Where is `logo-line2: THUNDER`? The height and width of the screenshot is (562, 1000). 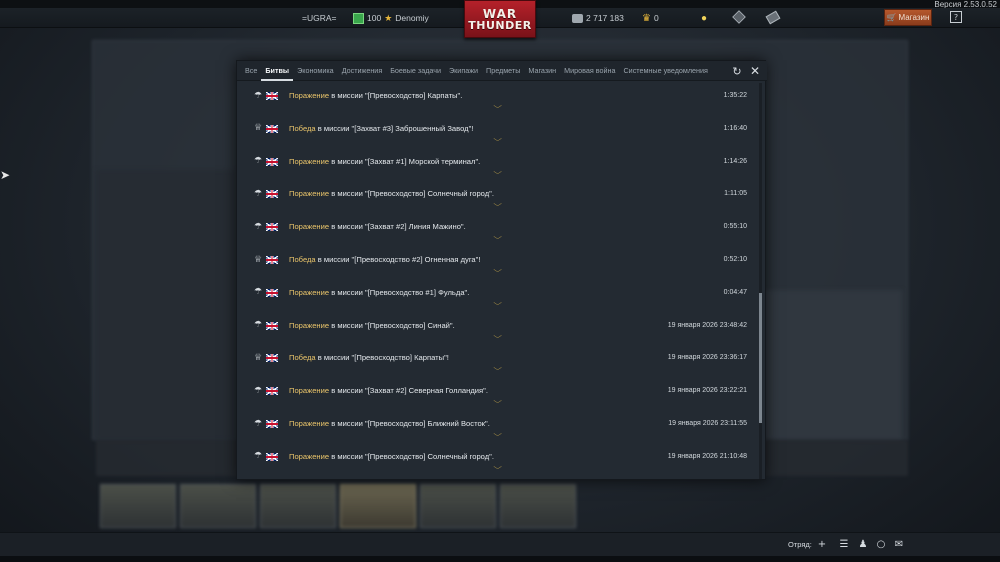 logo-line2: THUNDER is located at coordinates (500, 25).